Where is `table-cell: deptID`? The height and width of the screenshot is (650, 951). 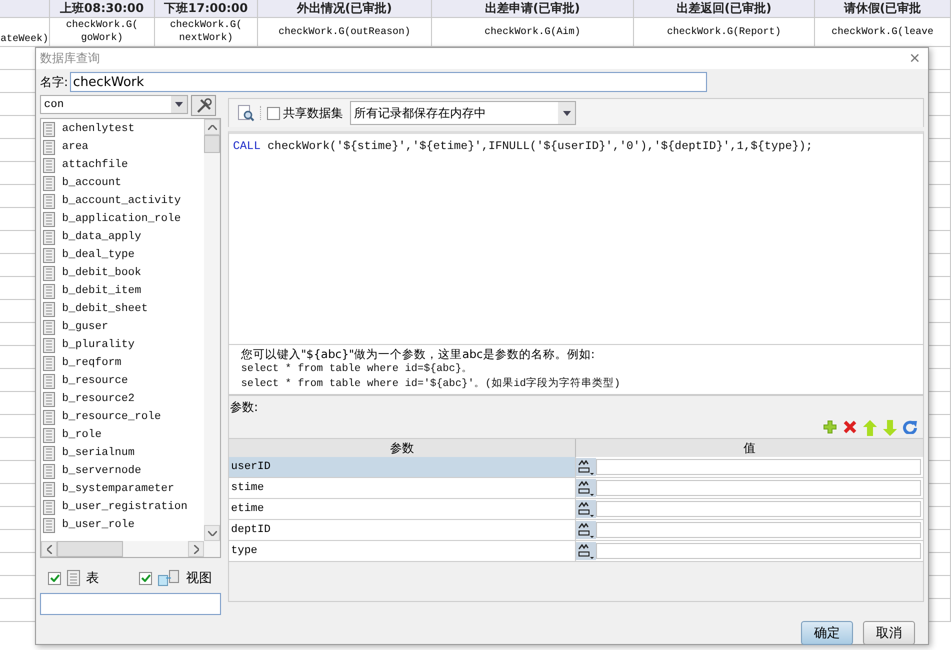 table-cell: deptID is located at coordinates (251, 530).